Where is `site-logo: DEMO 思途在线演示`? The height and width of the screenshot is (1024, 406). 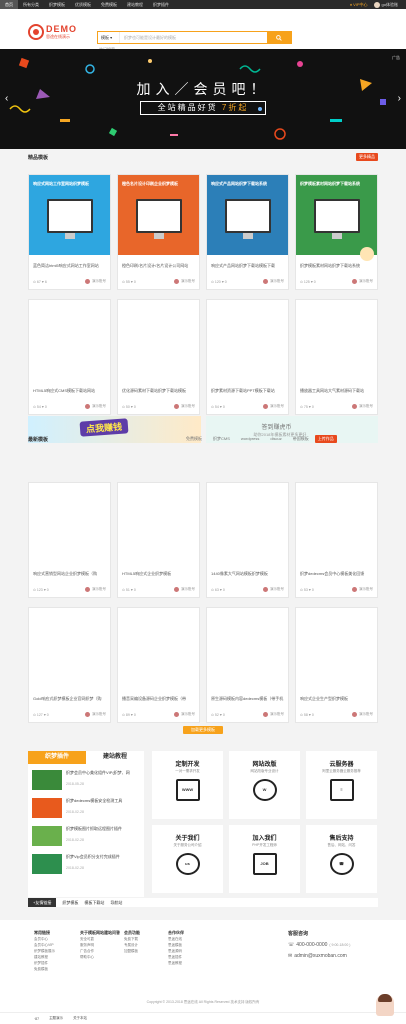 site-logo: DEMO 思途在线演示 is located at coordinates (53, 32).